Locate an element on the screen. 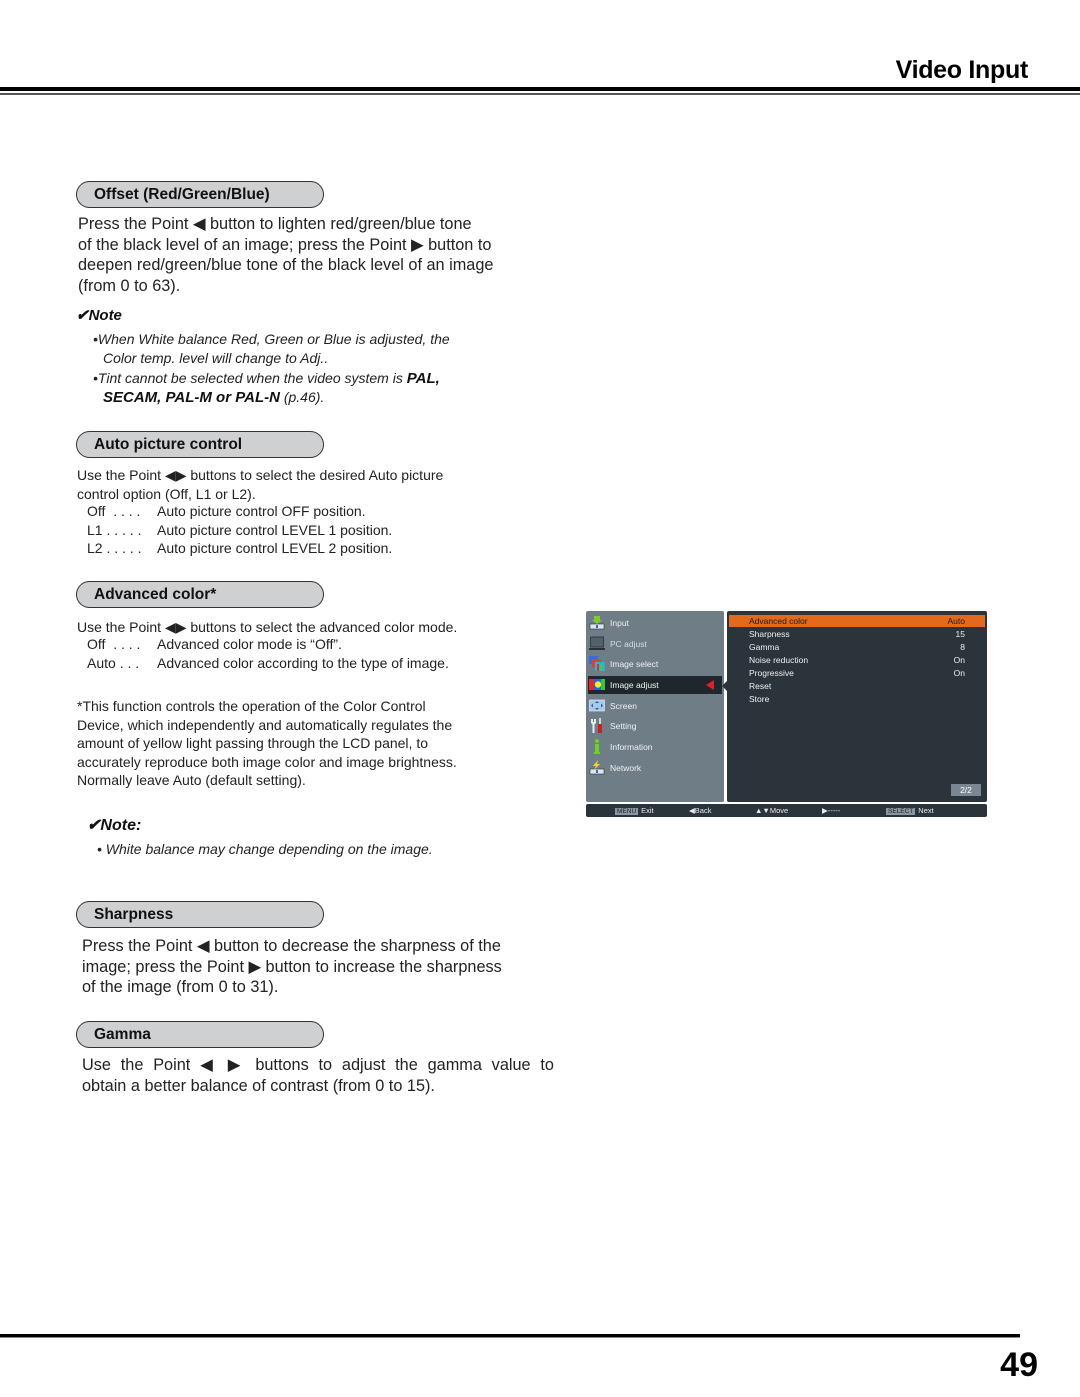 This screenshot has width=1080, height=1397. note-bold: or is located at coordinates (223, 397).